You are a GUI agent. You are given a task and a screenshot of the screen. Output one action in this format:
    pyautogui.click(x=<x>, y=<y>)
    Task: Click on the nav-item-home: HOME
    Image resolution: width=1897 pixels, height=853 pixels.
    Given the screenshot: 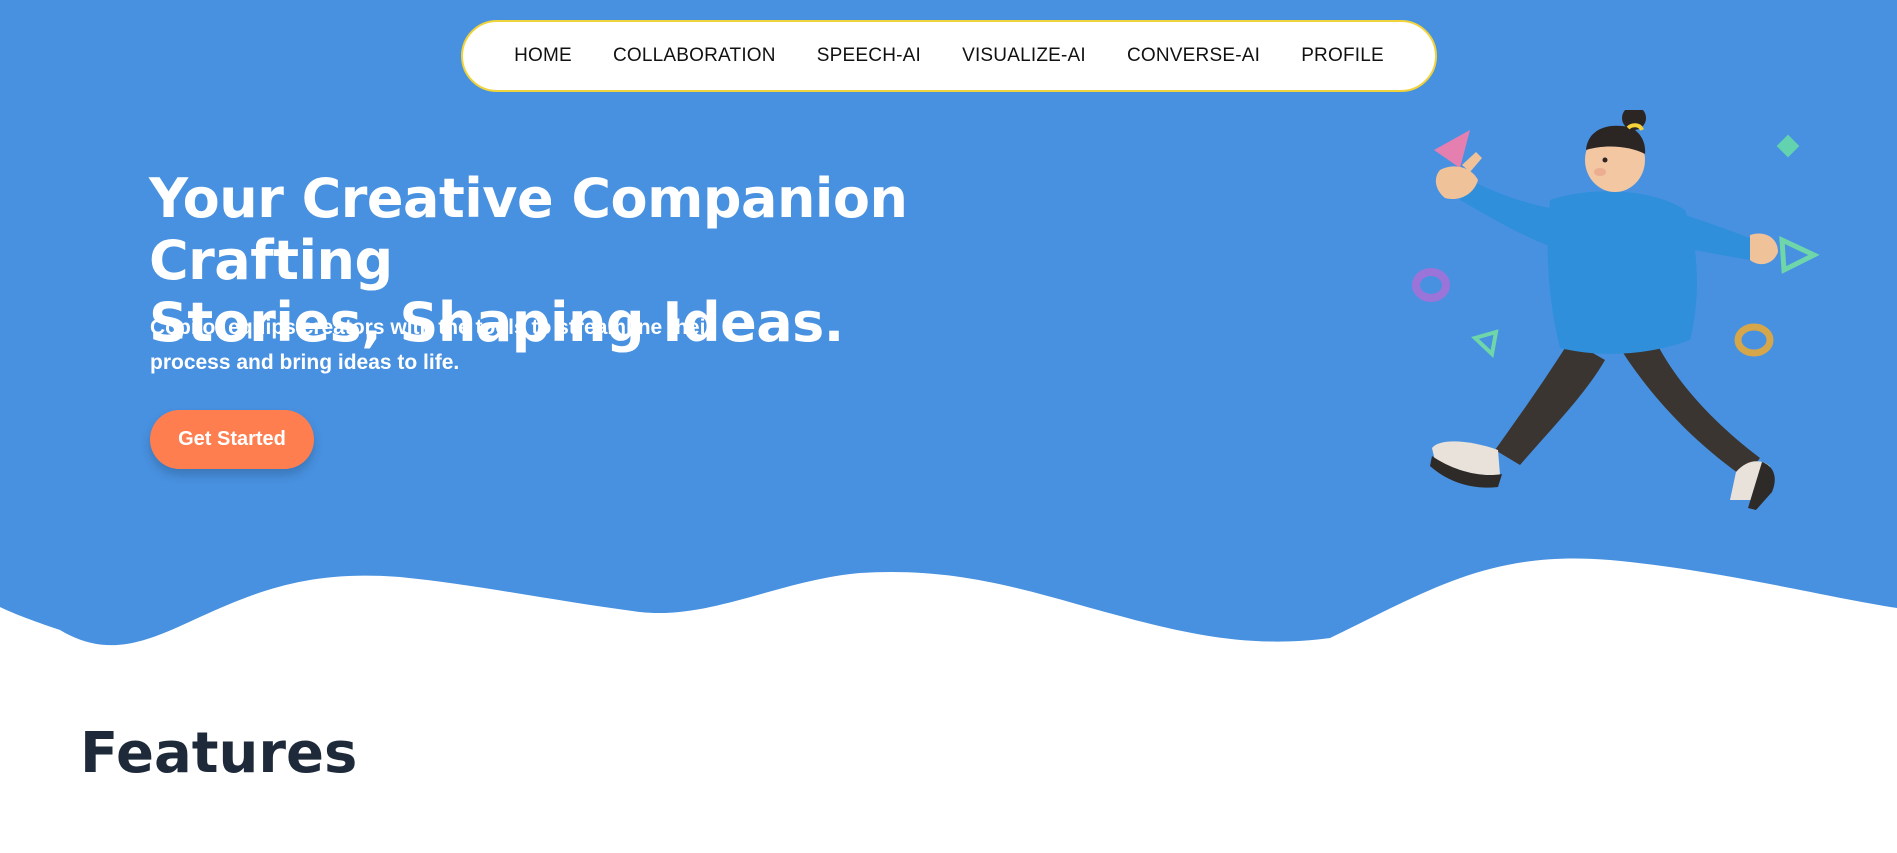 What is the action you would take?
    pyautogui.click(x=543, y=56)
    